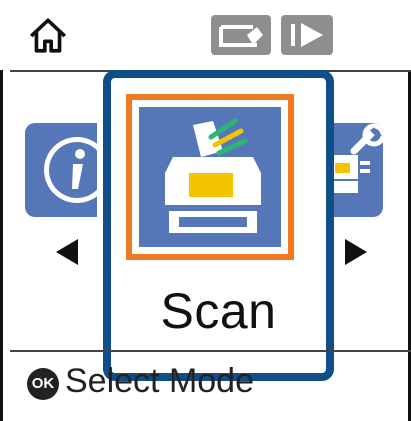  I want to click on info-mode-tile, so click(61, 170).